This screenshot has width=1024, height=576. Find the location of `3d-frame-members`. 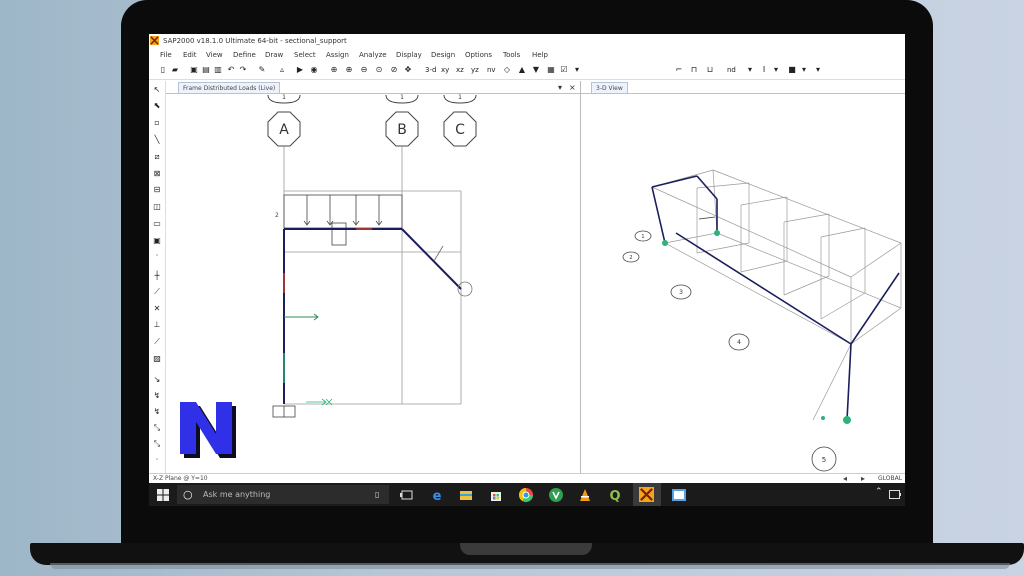

3d-frame-members is located at coordinates (775, 298).